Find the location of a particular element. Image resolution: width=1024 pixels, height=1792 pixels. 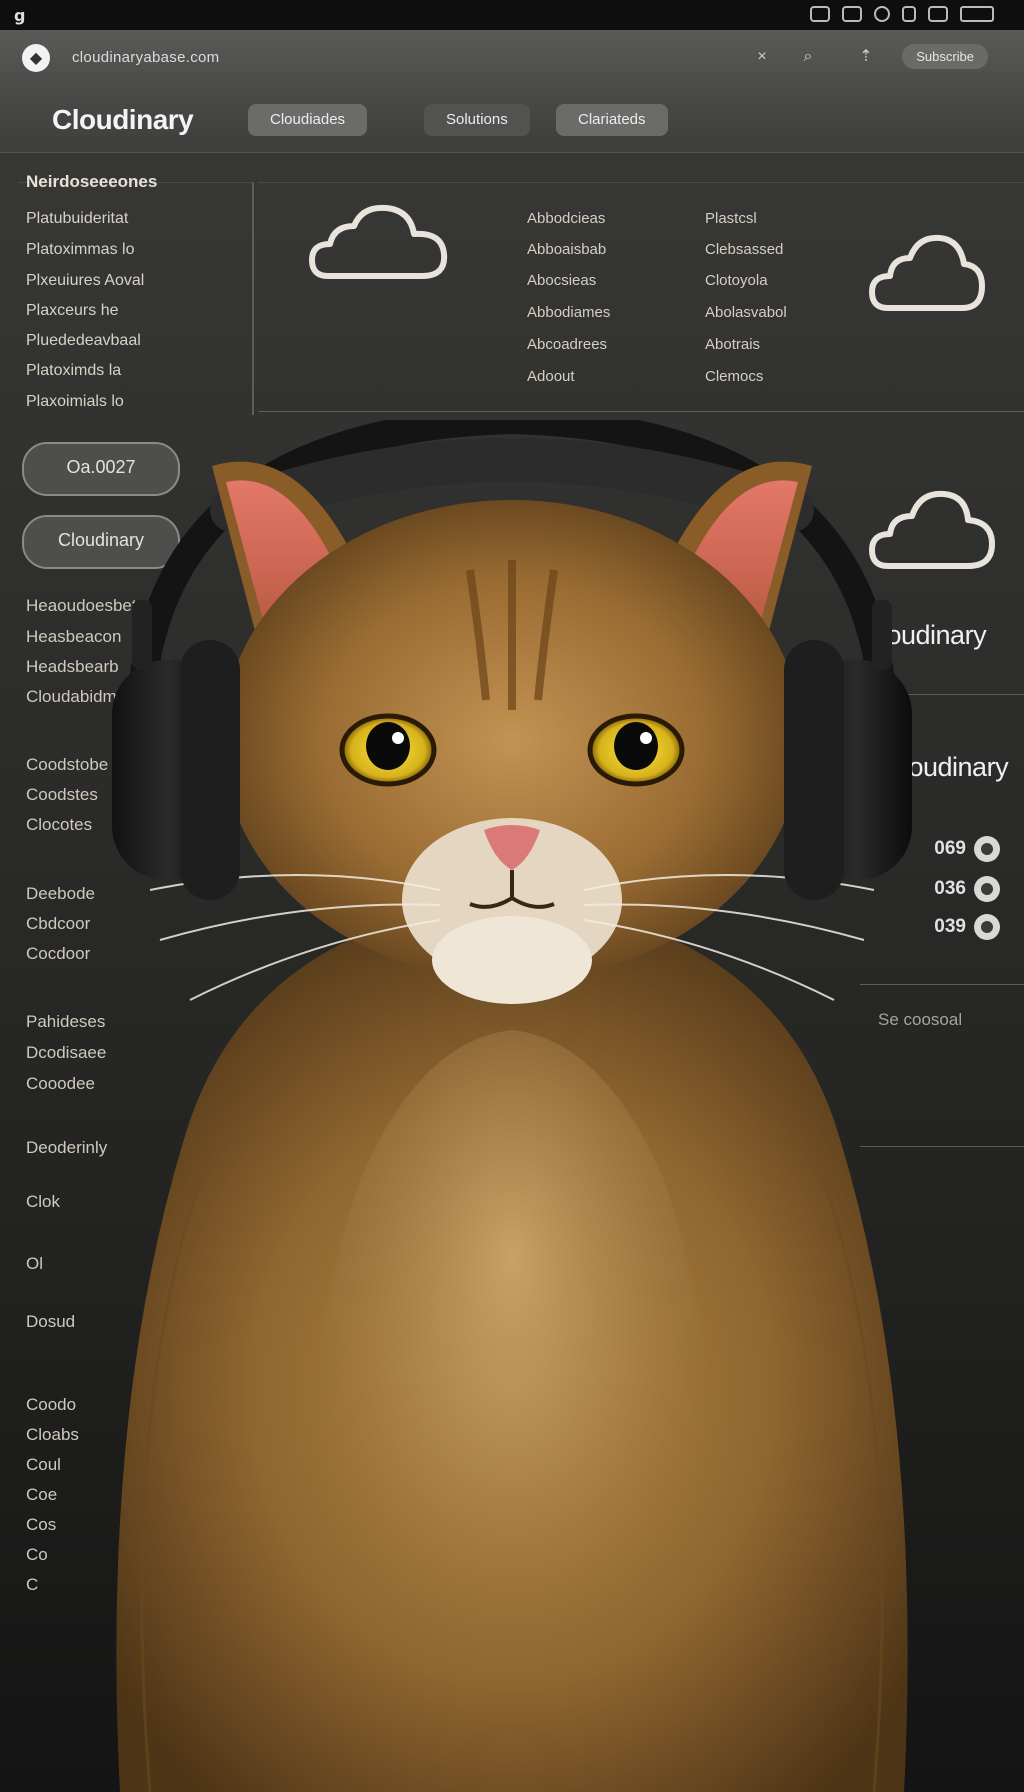

tab-solutions: Solutions is located at coordinates (477, 120).